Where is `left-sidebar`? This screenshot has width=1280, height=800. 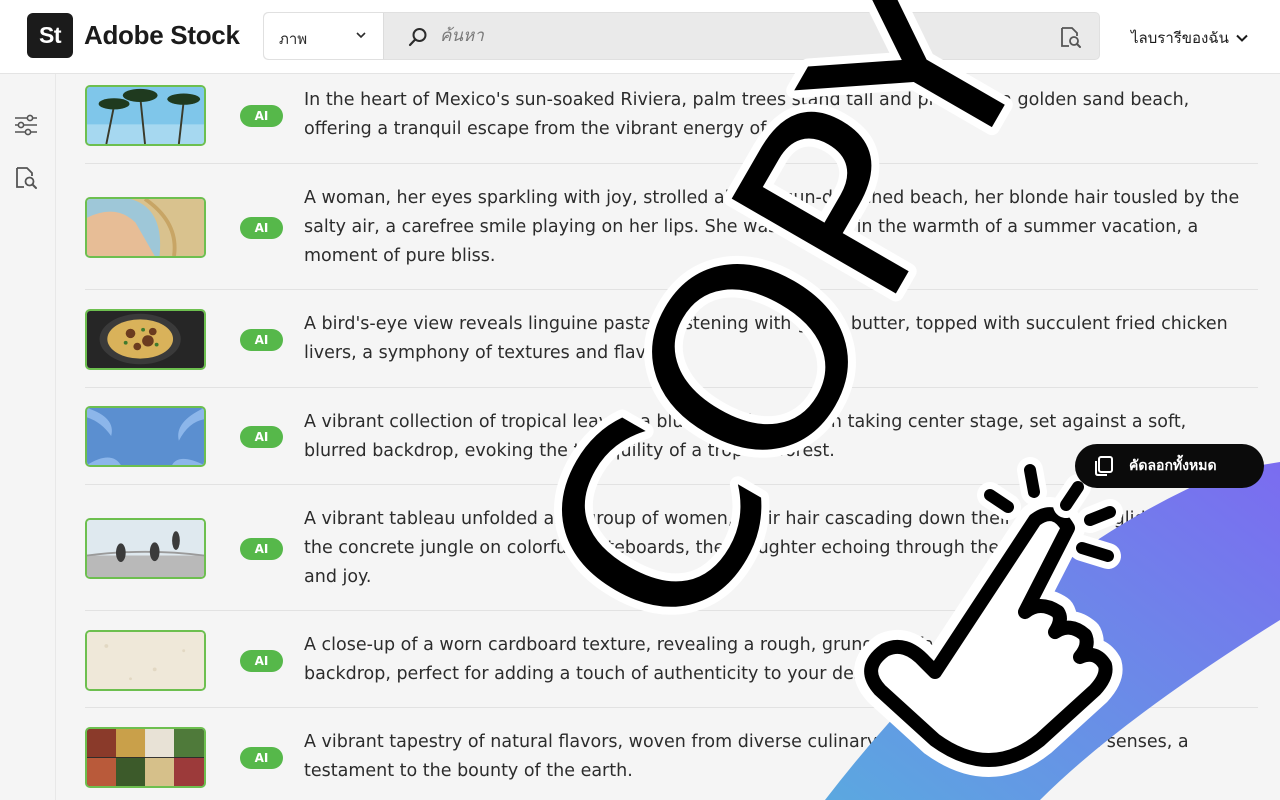 left-sidebar is located at coordinates (28, 437).